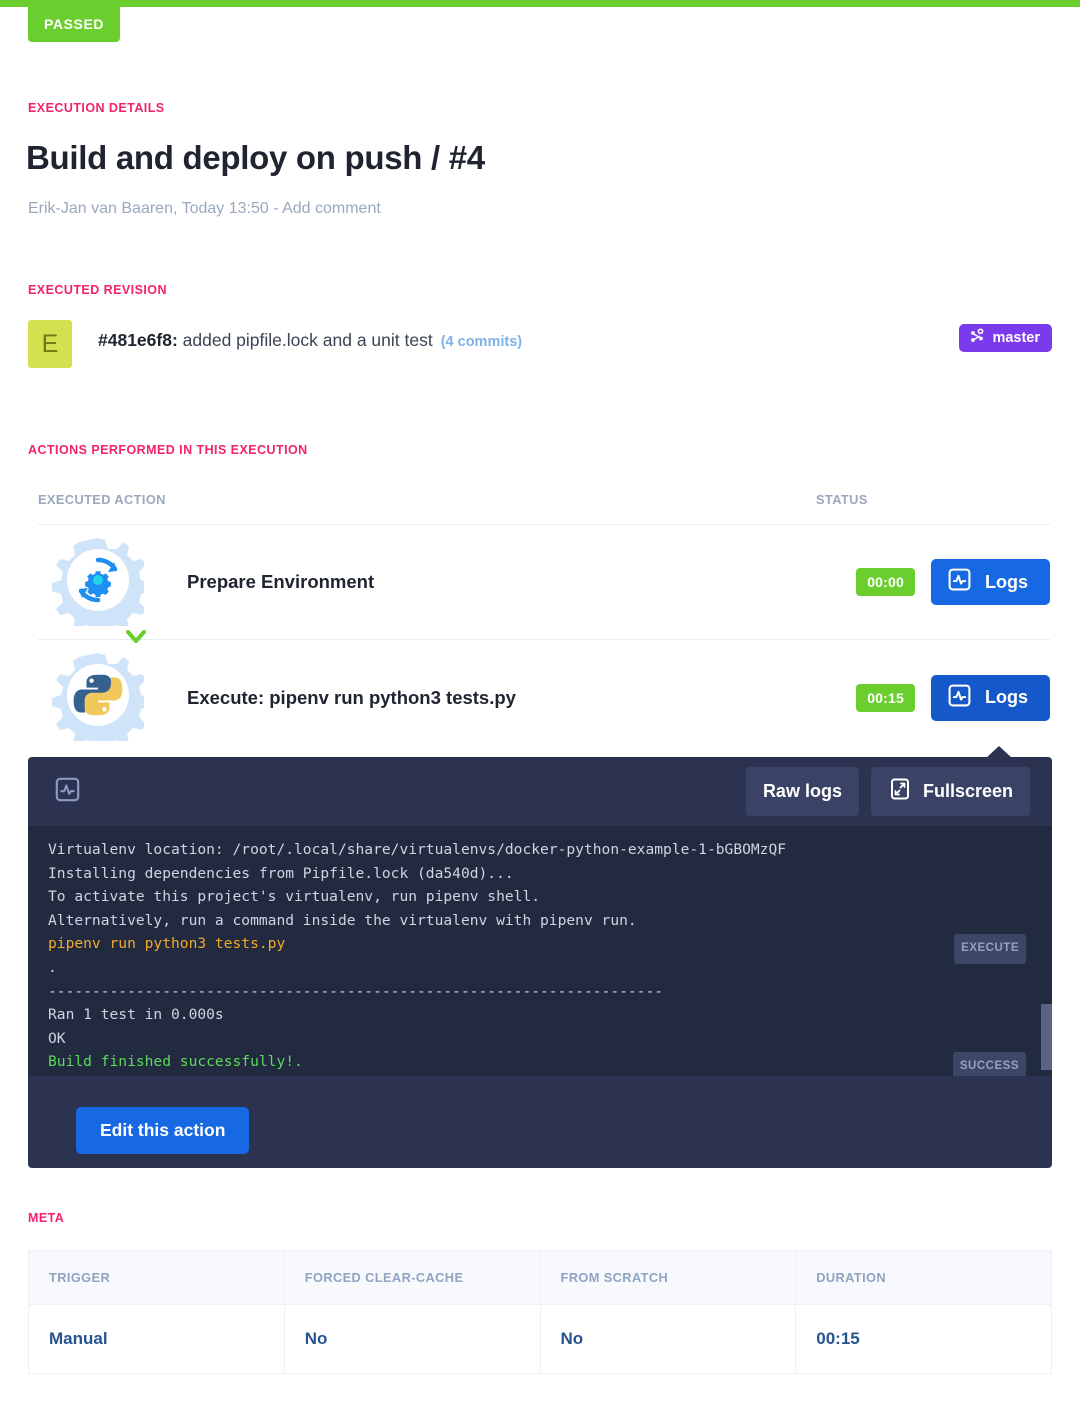 This screenshot has height=1414, width=1080. I want to click on action-status-cell: 00:00 Logs, so click(953, 582).